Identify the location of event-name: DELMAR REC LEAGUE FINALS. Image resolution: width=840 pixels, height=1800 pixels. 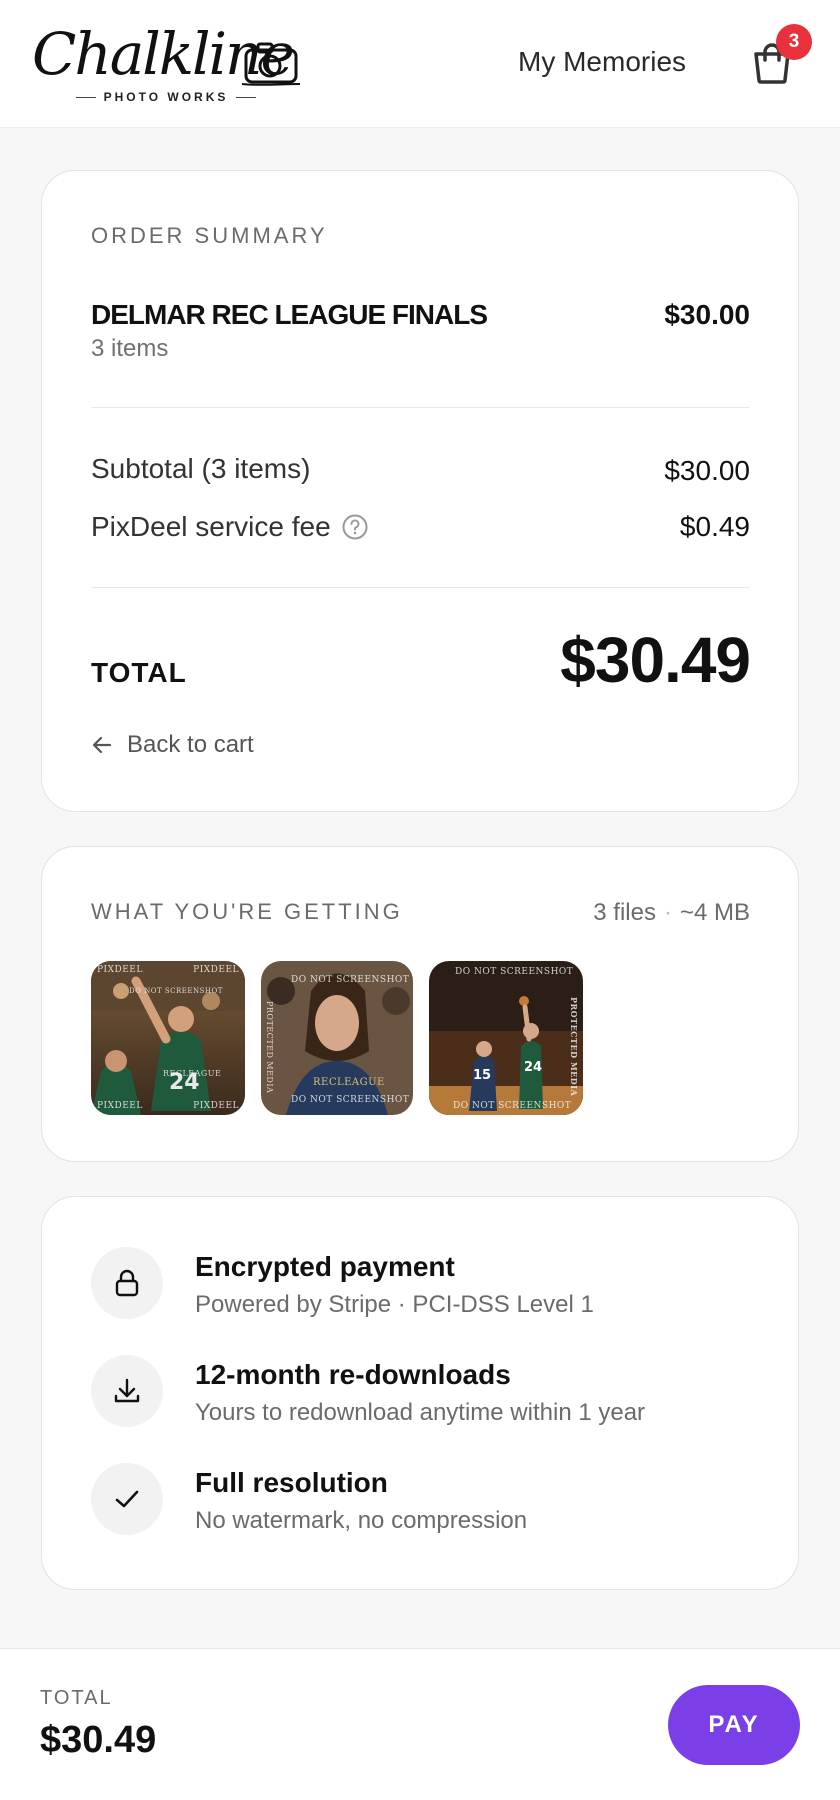
(289, 314).